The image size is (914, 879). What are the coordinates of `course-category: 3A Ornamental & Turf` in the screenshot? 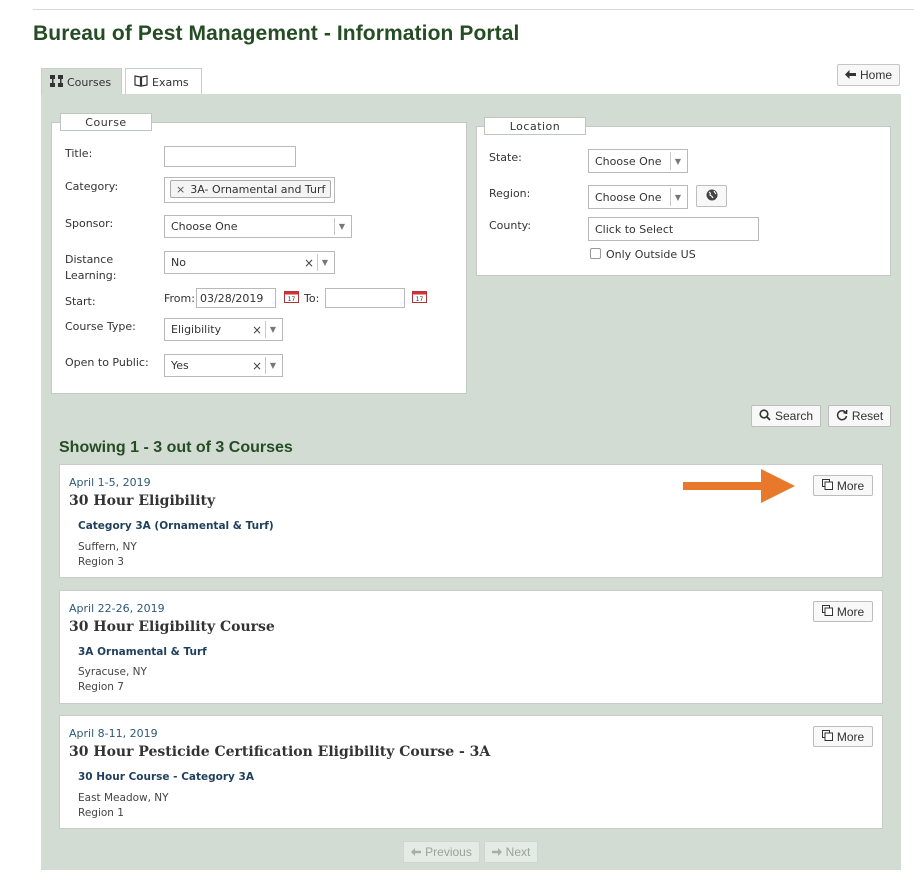 It's located at (142, 652).